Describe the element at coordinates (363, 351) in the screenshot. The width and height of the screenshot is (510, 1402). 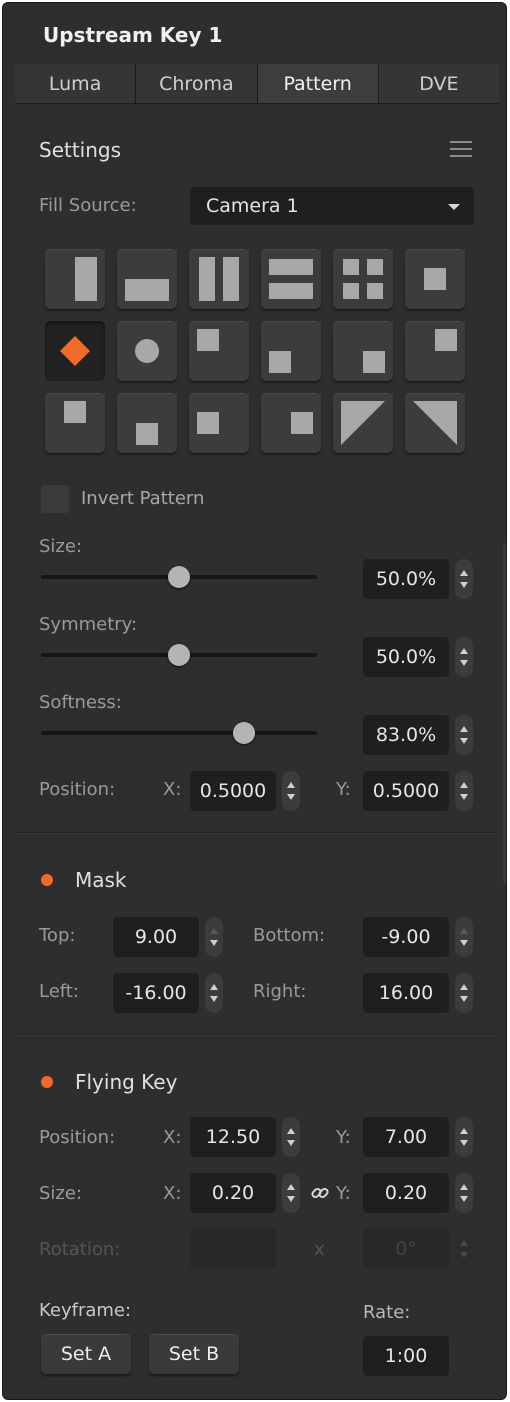
I see `pattern-bottom-right-box-button` at that location.